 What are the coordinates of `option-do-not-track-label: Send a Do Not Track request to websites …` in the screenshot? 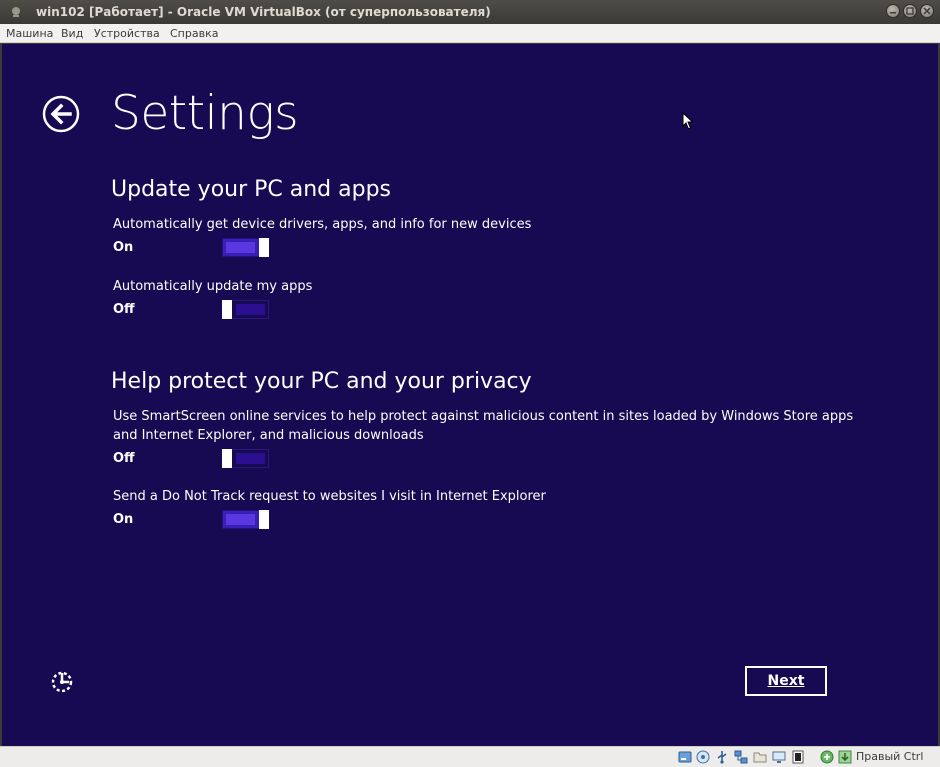 It's located at (329, 496).